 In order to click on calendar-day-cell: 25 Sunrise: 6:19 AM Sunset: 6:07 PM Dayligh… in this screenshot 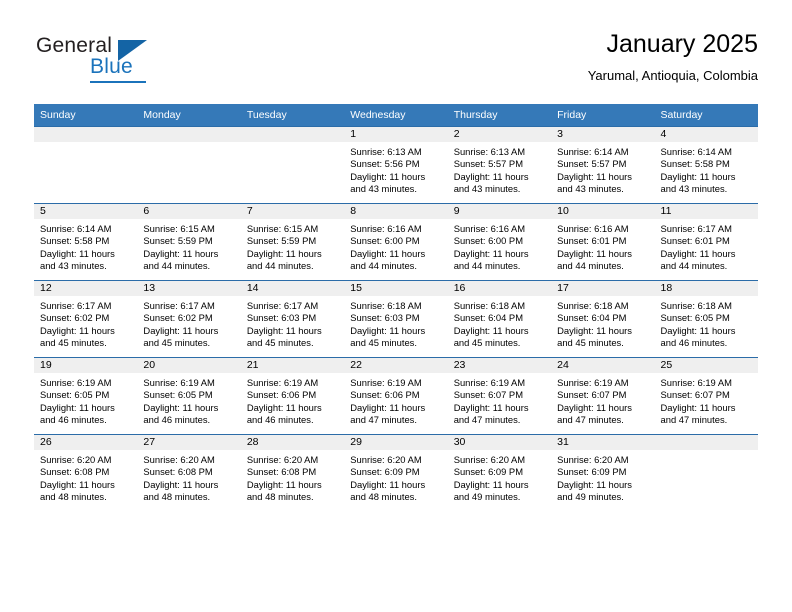, I will do `click(706, 396)`.